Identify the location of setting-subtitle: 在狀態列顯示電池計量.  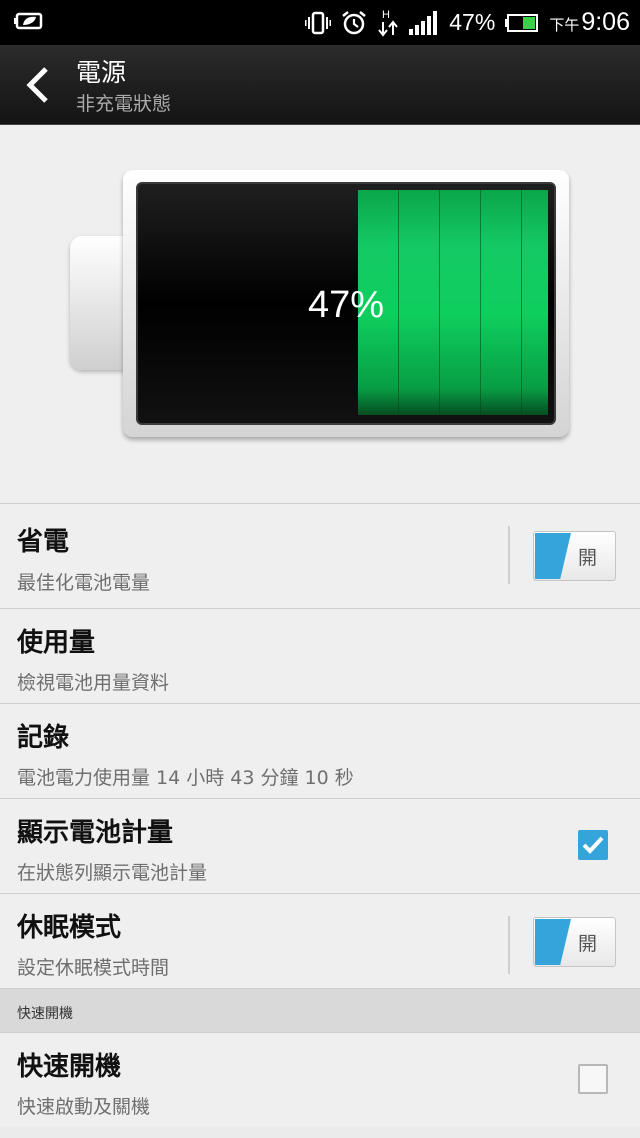
(112, 873).